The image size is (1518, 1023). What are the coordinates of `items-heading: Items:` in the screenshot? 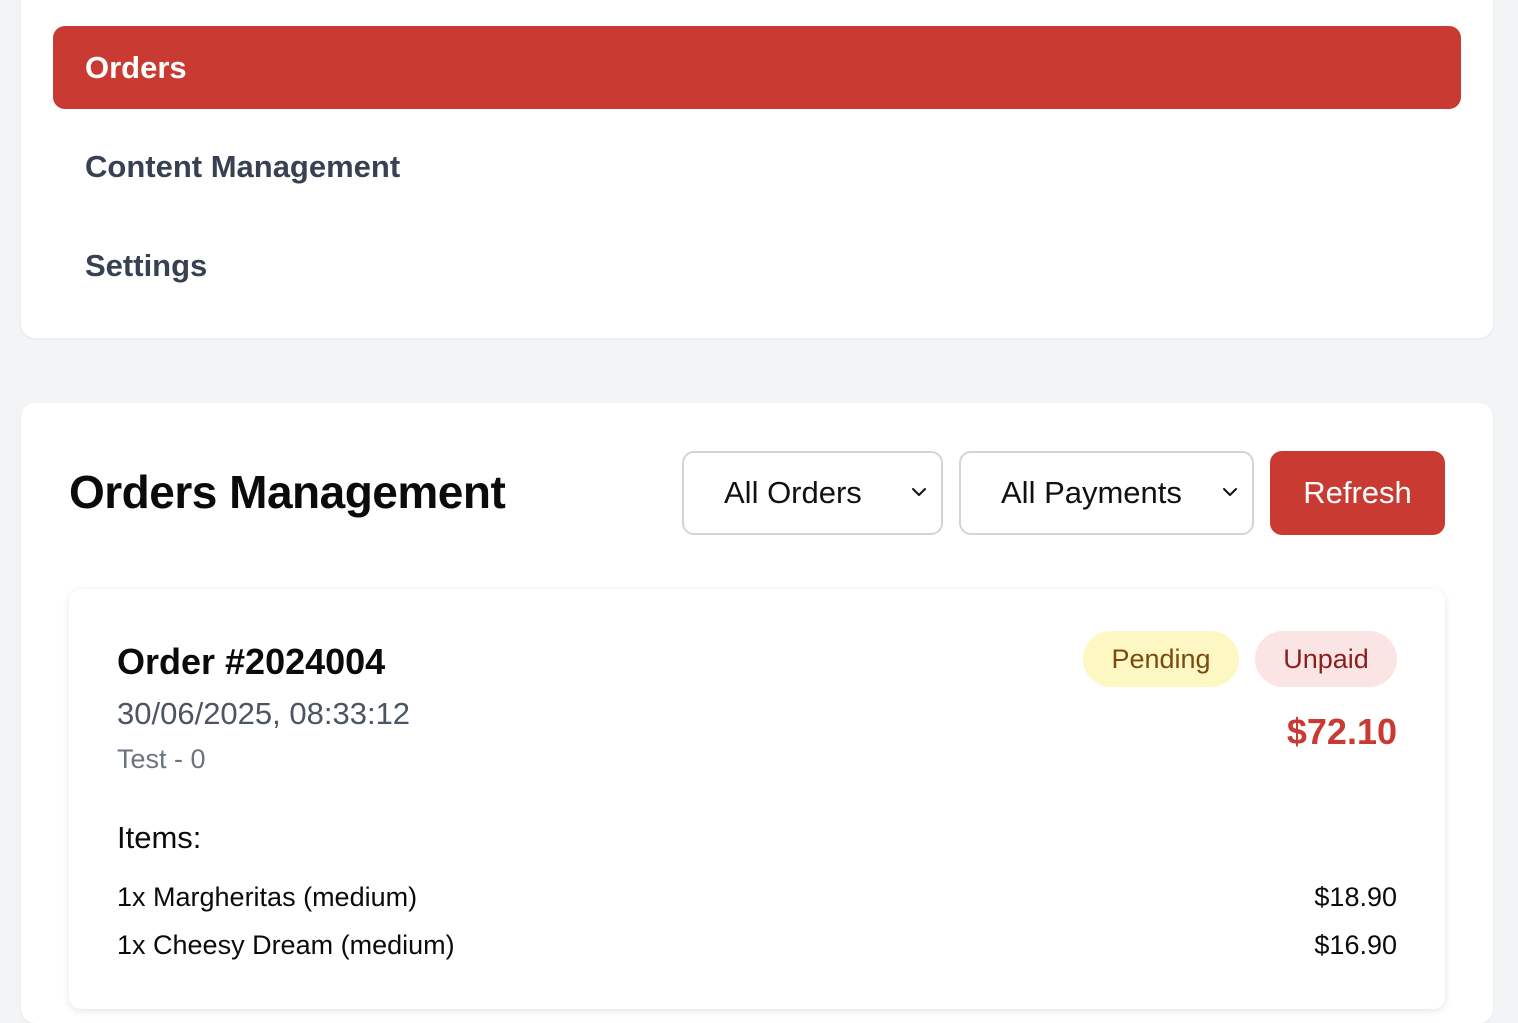 It's located at (159, 837).